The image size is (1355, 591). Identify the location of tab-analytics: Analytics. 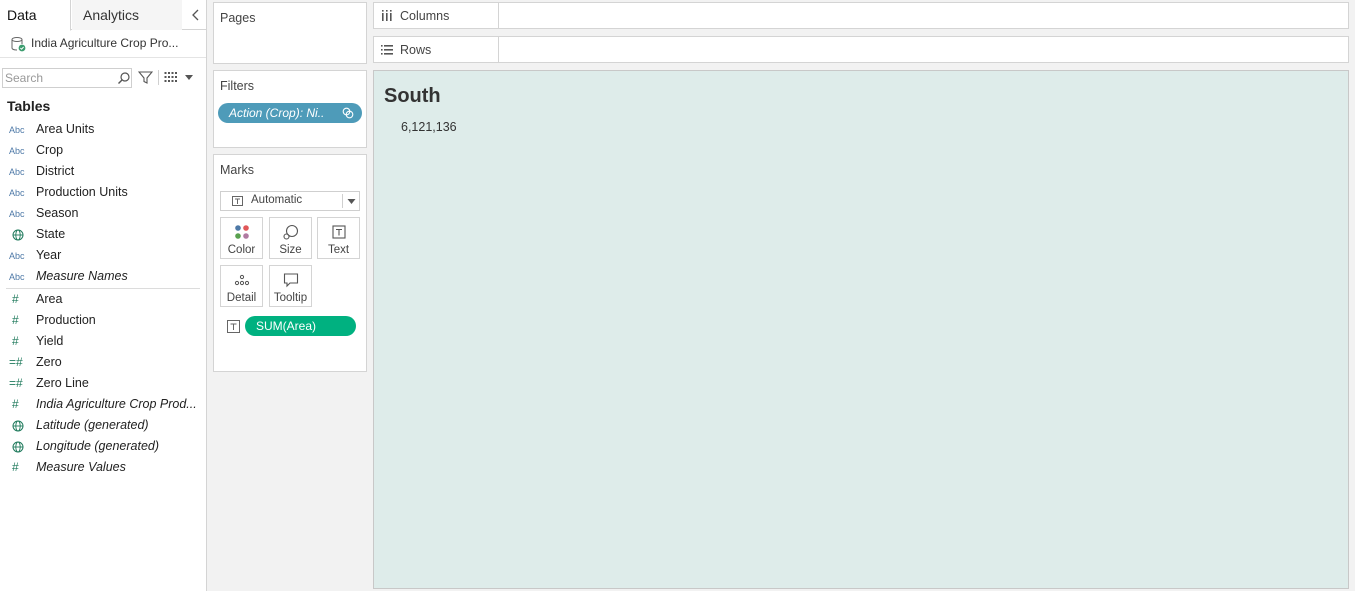
(127, 15).